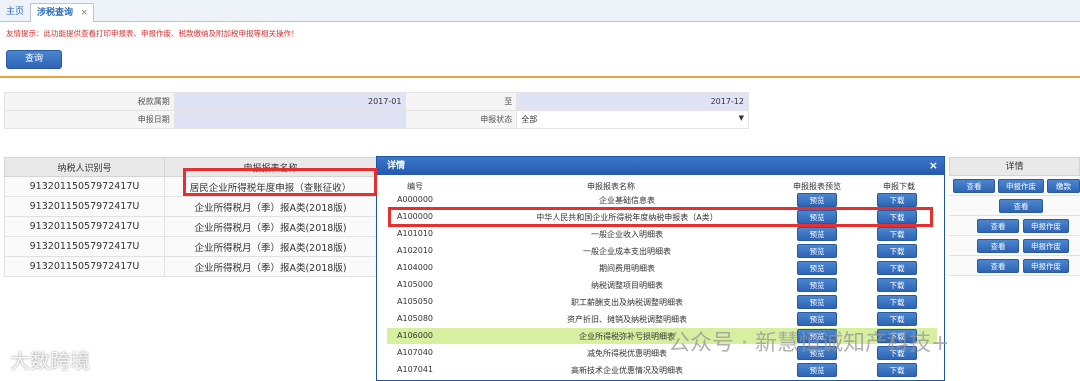  I want to click on status-value: 全部, so click(529, 119).